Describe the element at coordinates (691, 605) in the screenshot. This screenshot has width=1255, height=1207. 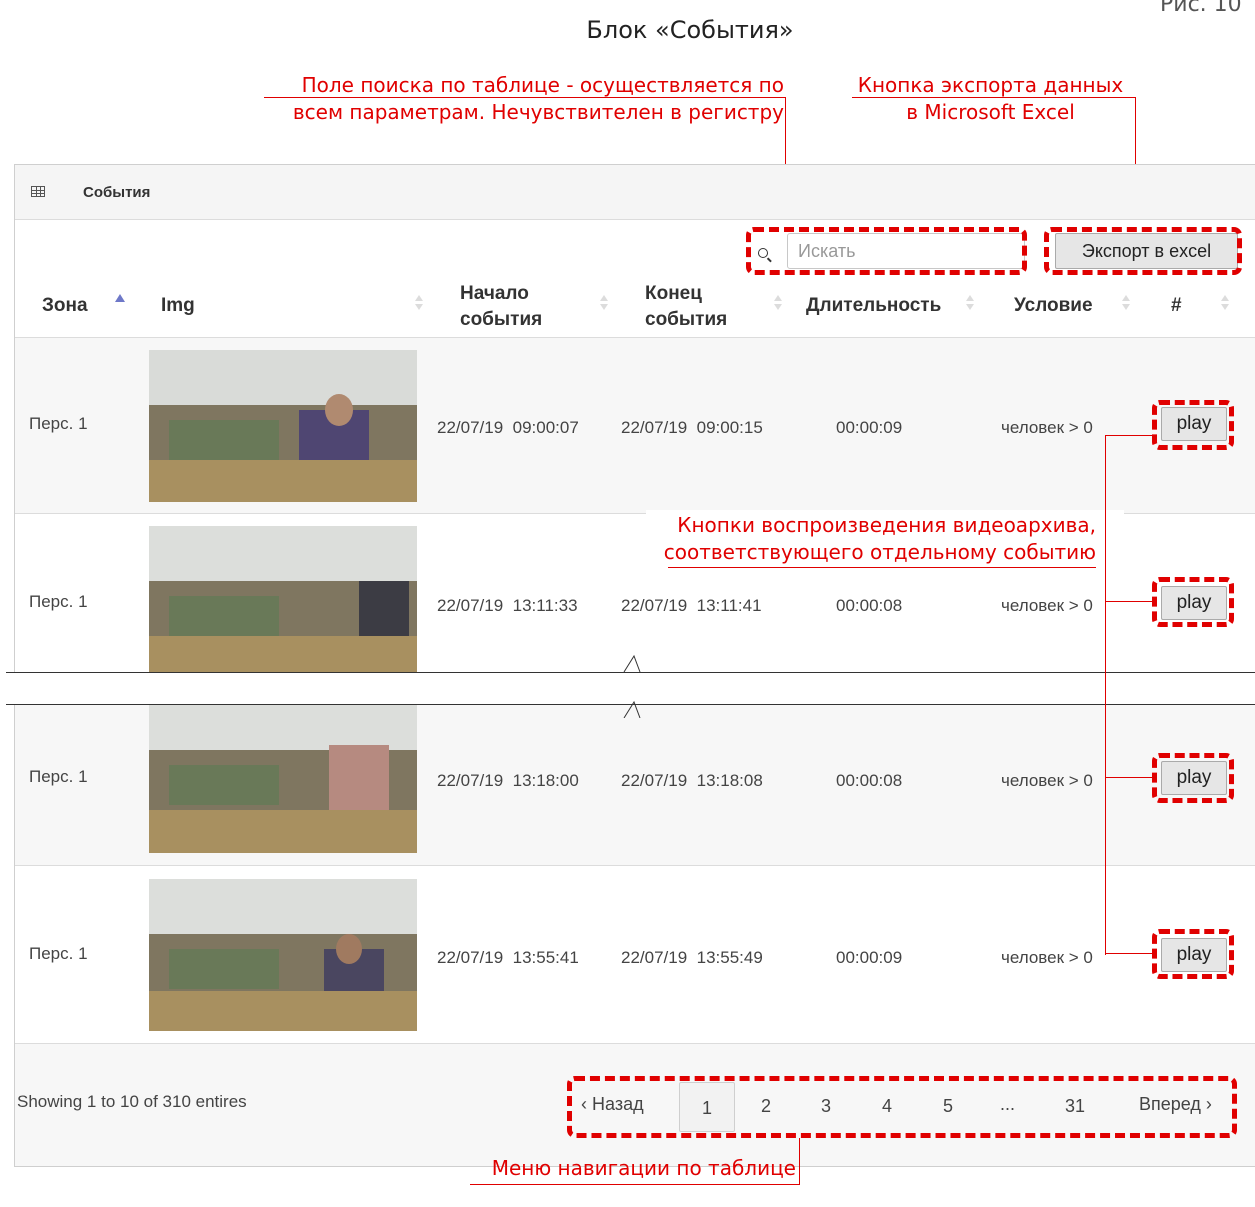
I see `cell-end: 22/07/19 13:11:41` at that location.